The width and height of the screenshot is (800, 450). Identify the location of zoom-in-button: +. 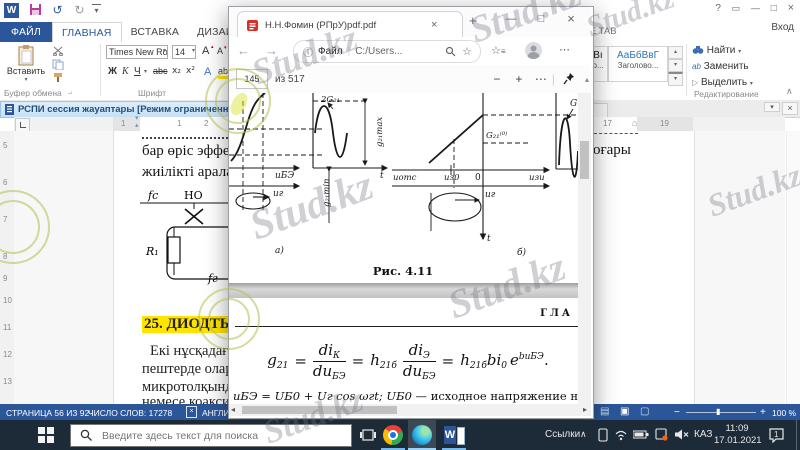
(763, 412).